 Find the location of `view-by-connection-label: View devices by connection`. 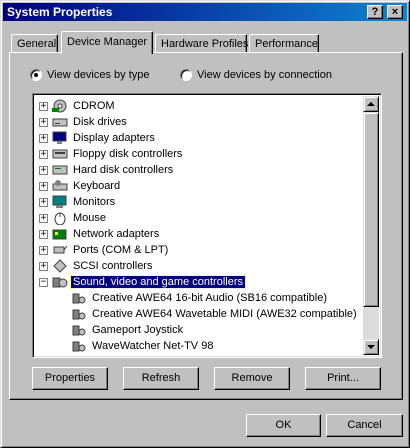

view-by-connection-label: View devices by connection is located at coordinates (264, 75).